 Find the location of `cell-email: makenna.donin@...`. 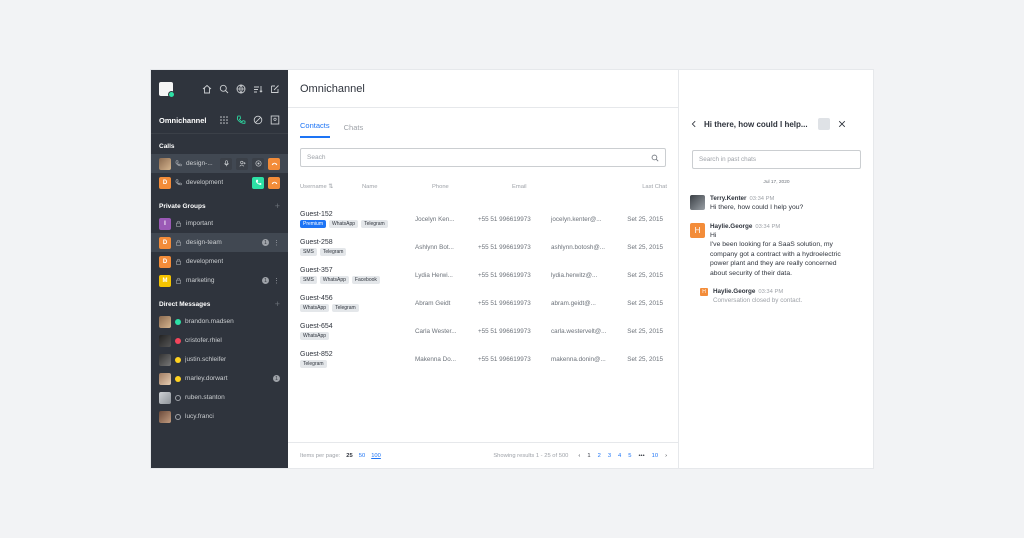

cell-email: makenna.donin@... is located at coordinates (578, 359).